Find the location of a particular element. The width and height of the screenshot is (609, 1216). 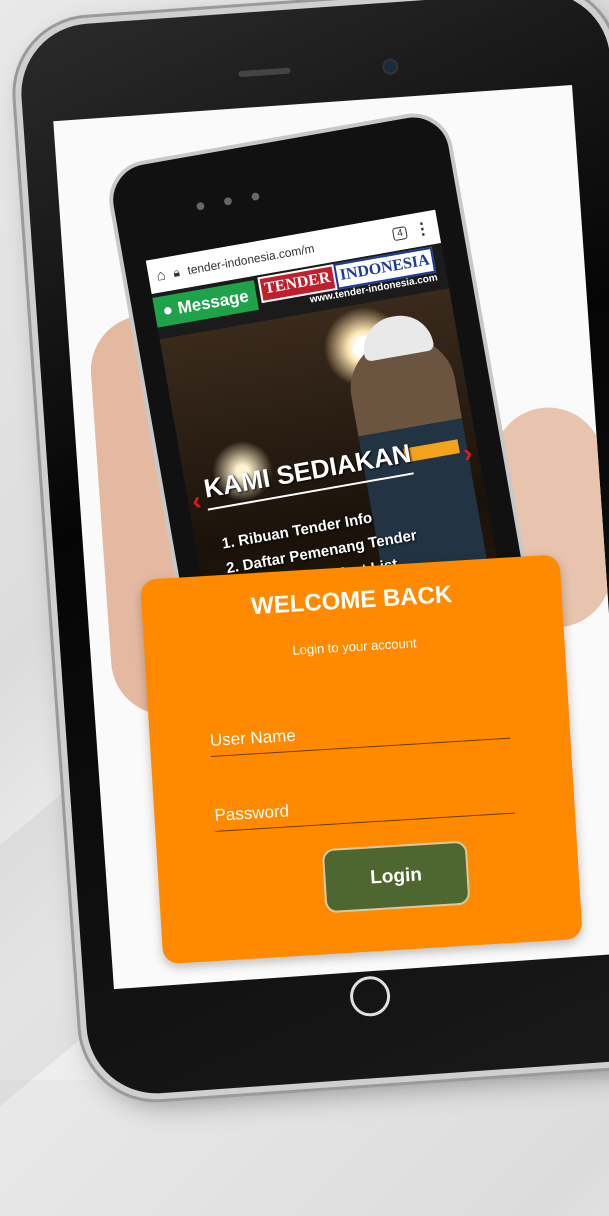

earpiece is located at coordinates (264, 72).